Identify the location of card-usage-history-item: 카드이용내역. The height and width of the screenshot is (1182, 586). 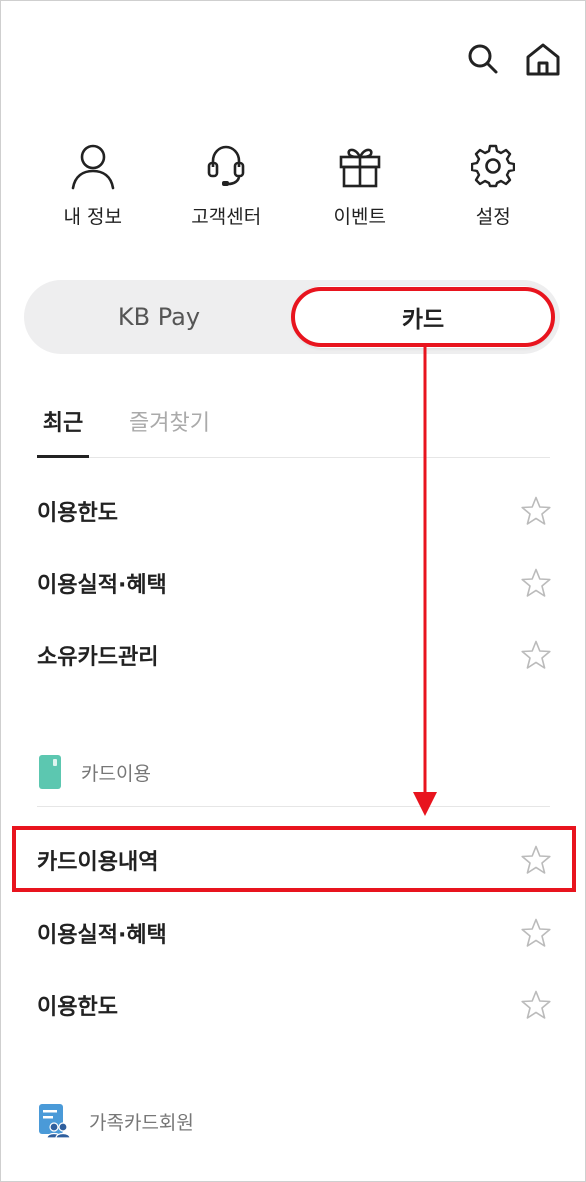
(294, 860).